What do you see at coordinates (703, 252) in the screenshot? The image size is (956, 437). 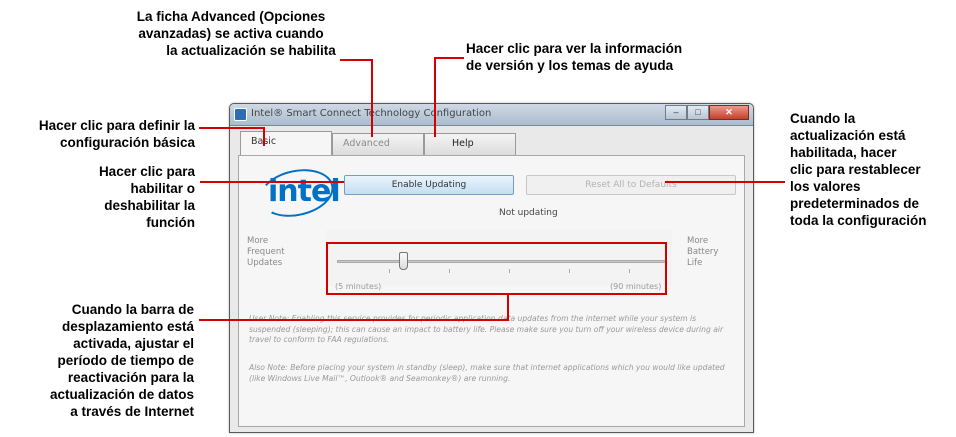 I see `slider-right-label: More Battery Life` at bounding box center [703, 252].